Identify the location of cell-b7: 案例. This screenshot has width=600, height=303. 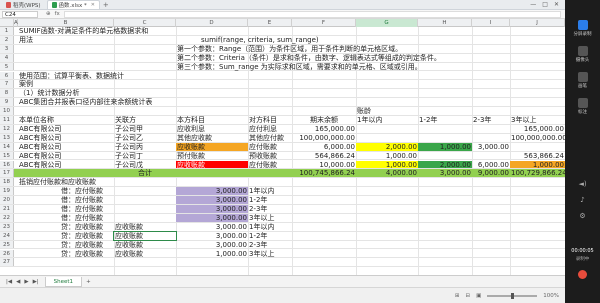
(66, 84).